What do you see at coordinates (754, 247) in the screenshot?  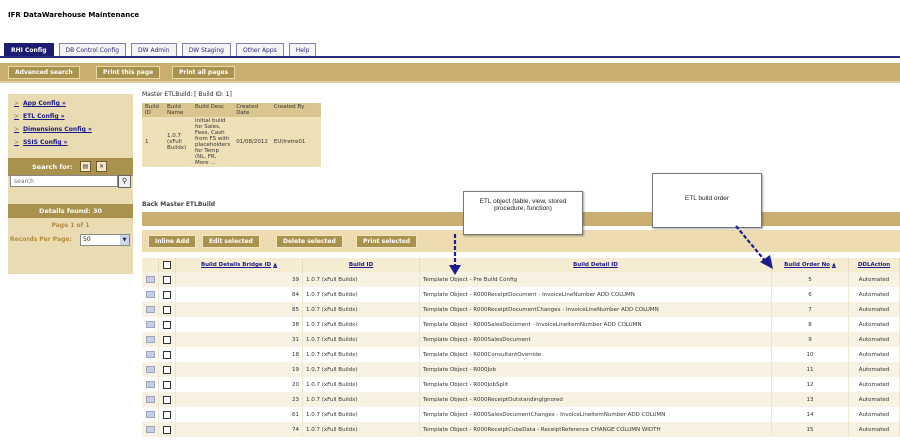 I see `etl-build-order-arrow` at bounding box center [754, 247].